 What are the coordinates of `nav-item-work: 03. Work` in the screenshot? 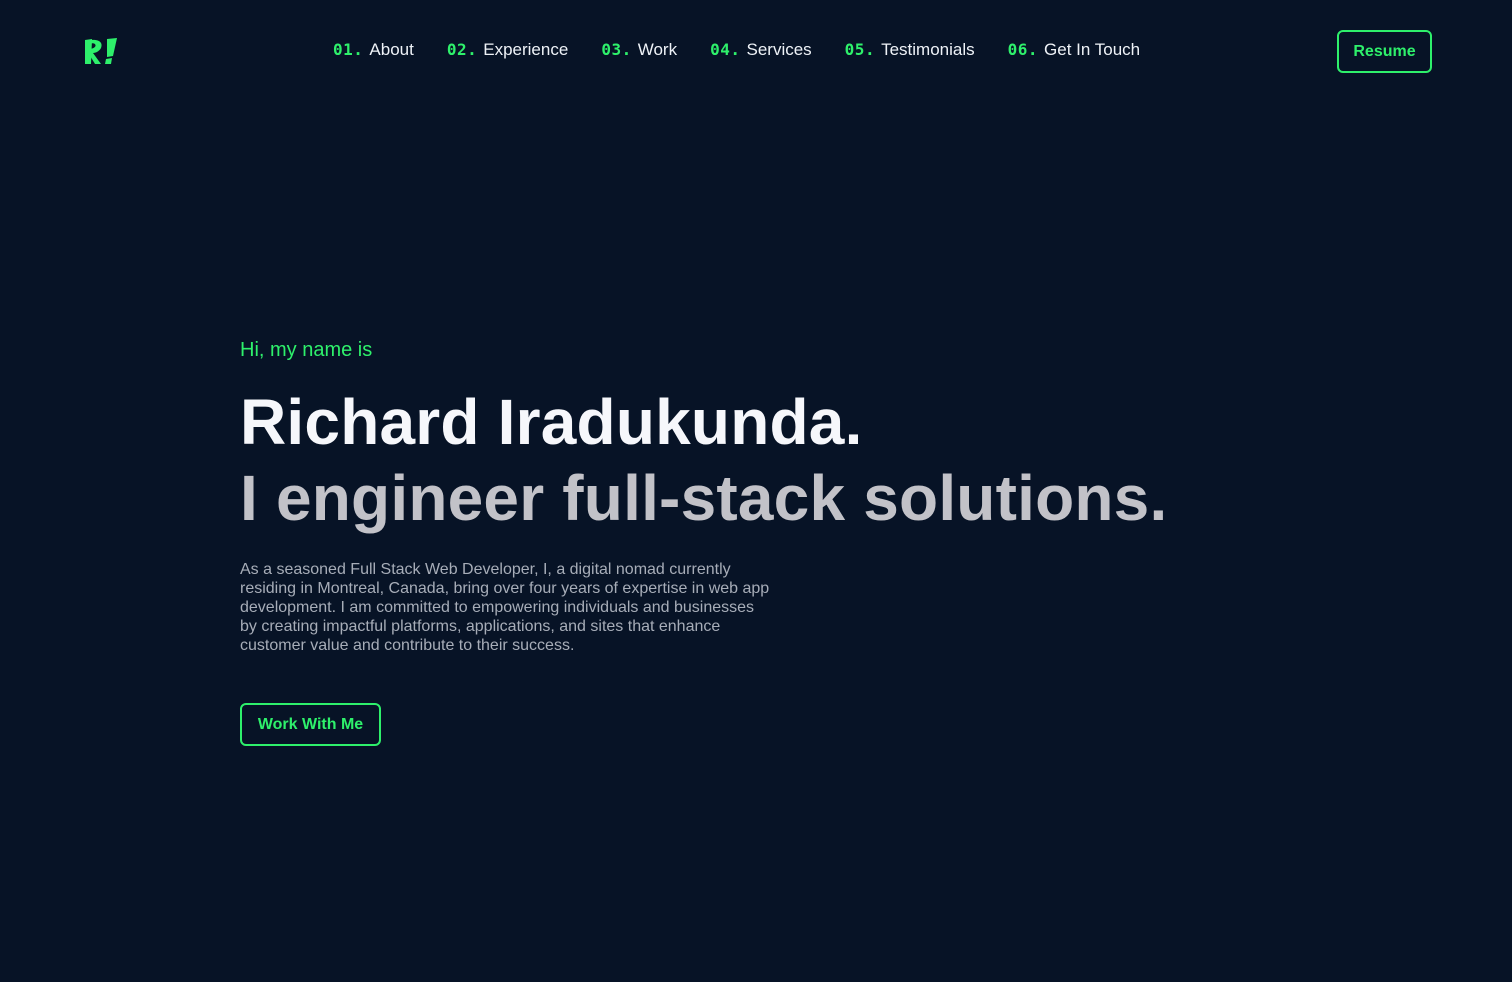 It's located at (639, 50).